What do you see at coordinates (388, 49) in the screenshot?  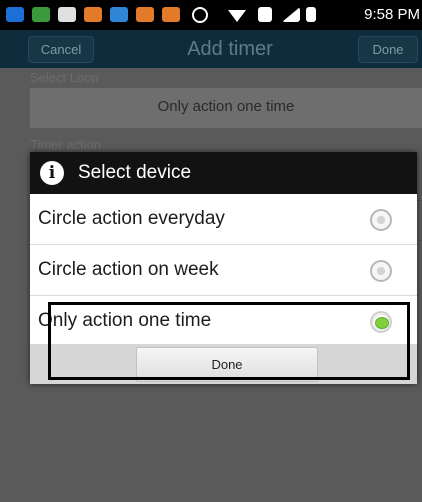 I see `done-button: Done` at bounding box center [388, 49].